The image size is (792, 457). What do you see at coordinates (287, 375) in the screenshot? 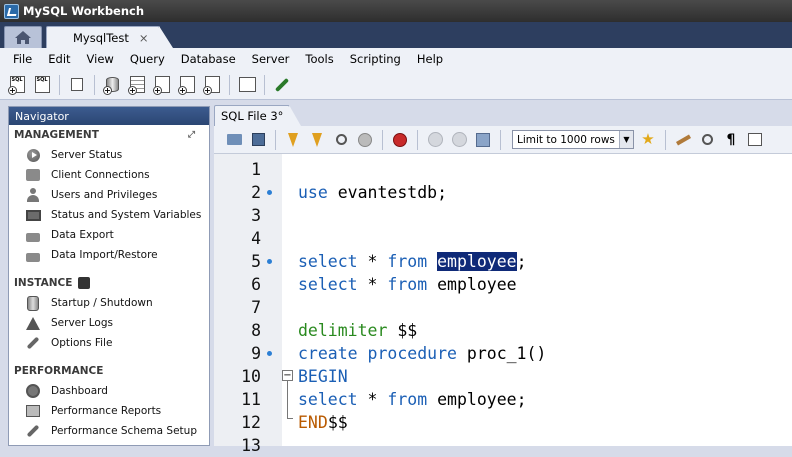
I see `fold-toggle-icon: −` at bounding box center [287, 375].